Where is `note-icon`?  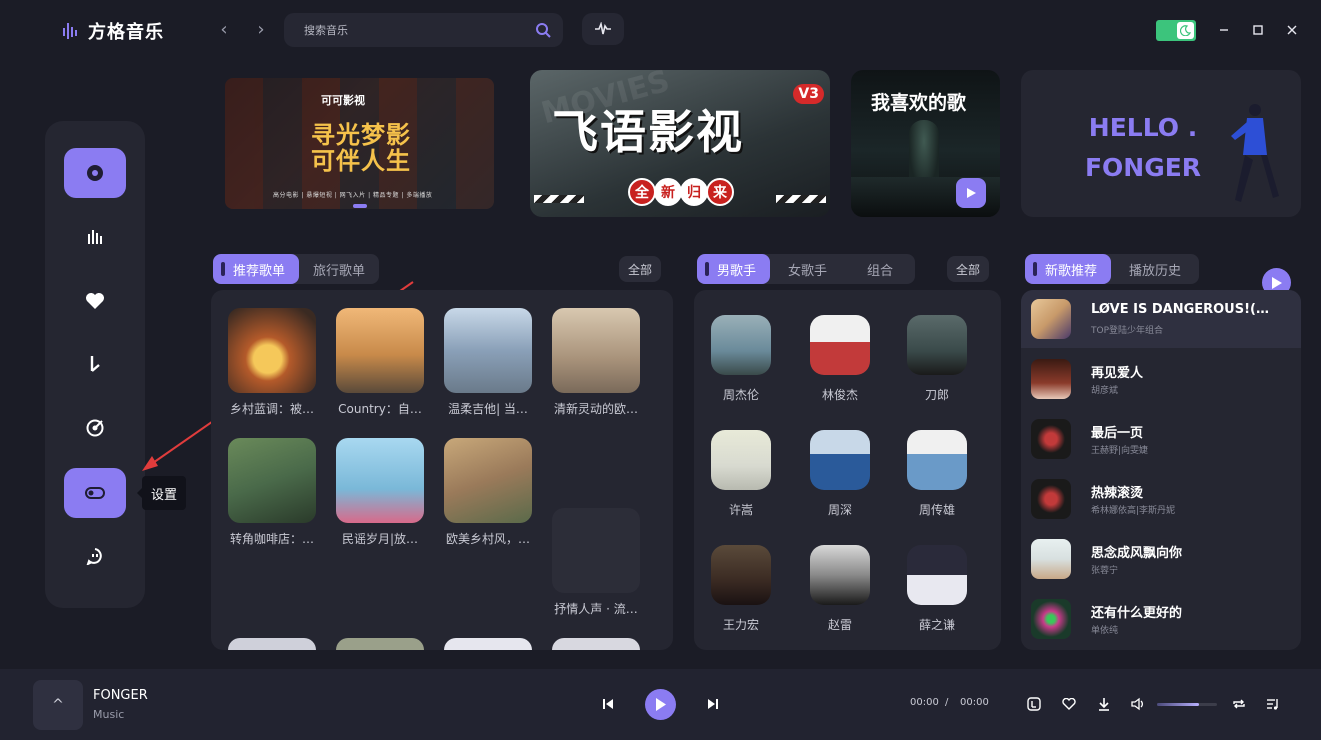
note-icon is located at coordinates (95, 364).